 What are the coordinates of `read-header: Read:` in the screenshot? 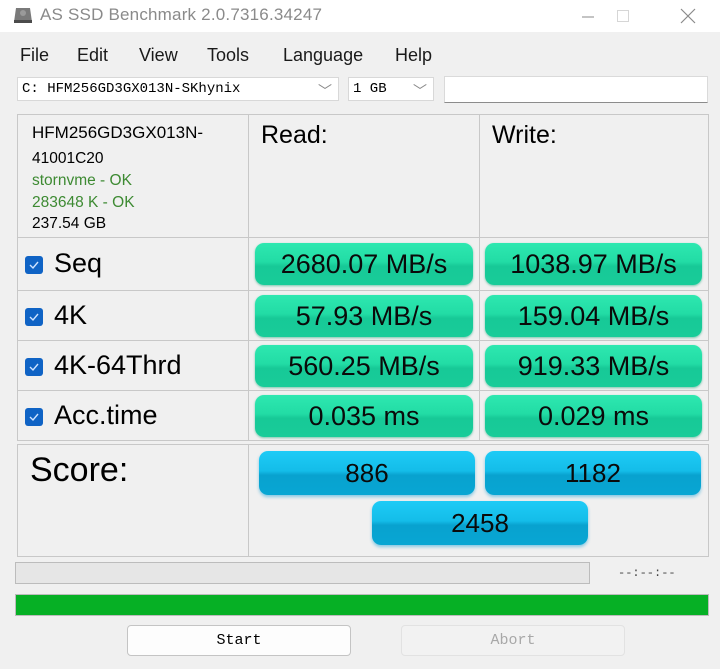 It's located at (294, 135).